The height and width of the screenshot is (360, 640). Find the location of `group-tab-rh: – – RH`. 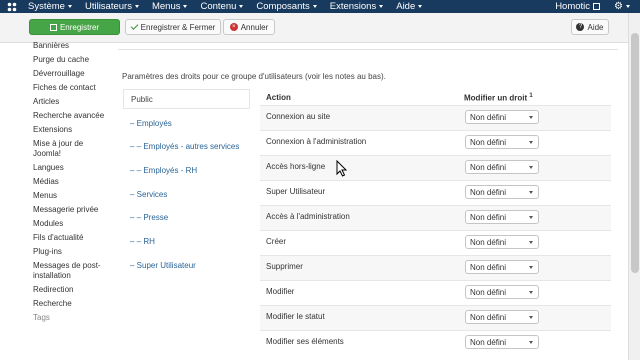

group-tab-rh: – – RH is located at coordinates (186, 241).